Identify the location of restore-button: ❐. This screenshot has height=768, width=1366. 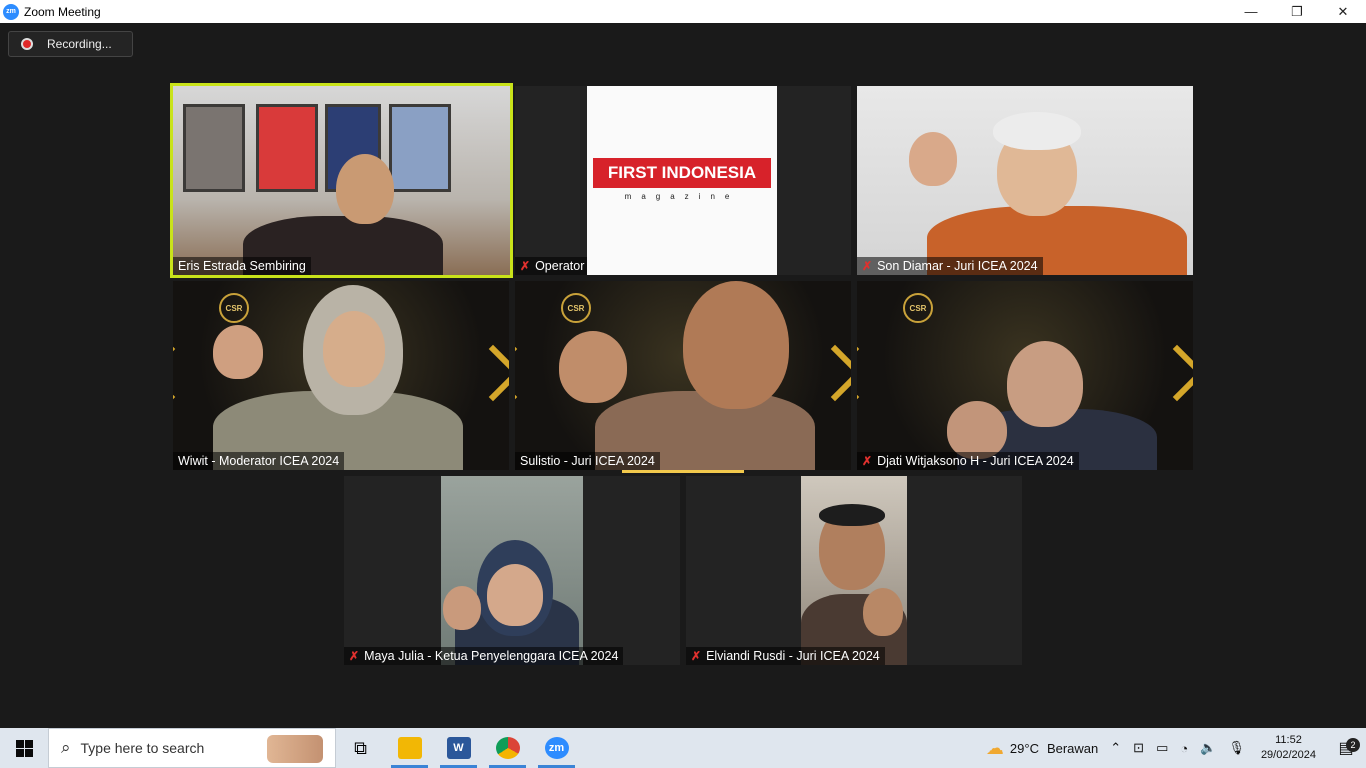
(1297, 11).